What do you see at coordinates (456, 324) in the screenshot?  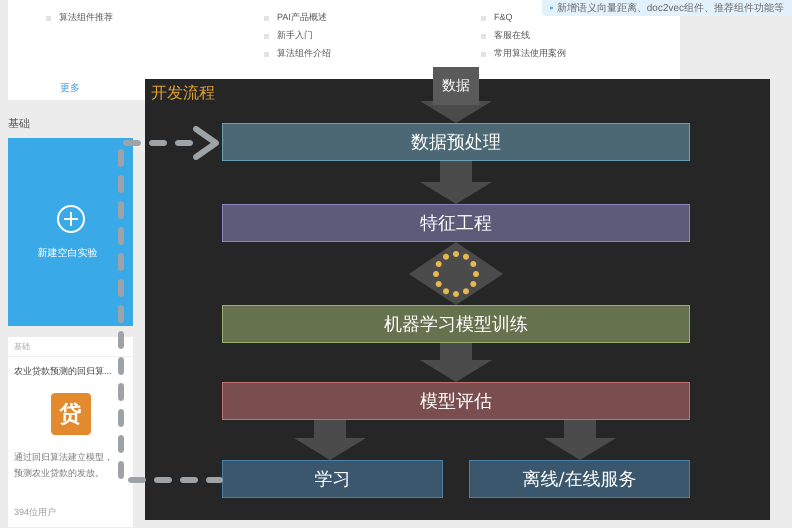 I see `process-step: 机器学习模型训练` at bounding box center [456, 324].